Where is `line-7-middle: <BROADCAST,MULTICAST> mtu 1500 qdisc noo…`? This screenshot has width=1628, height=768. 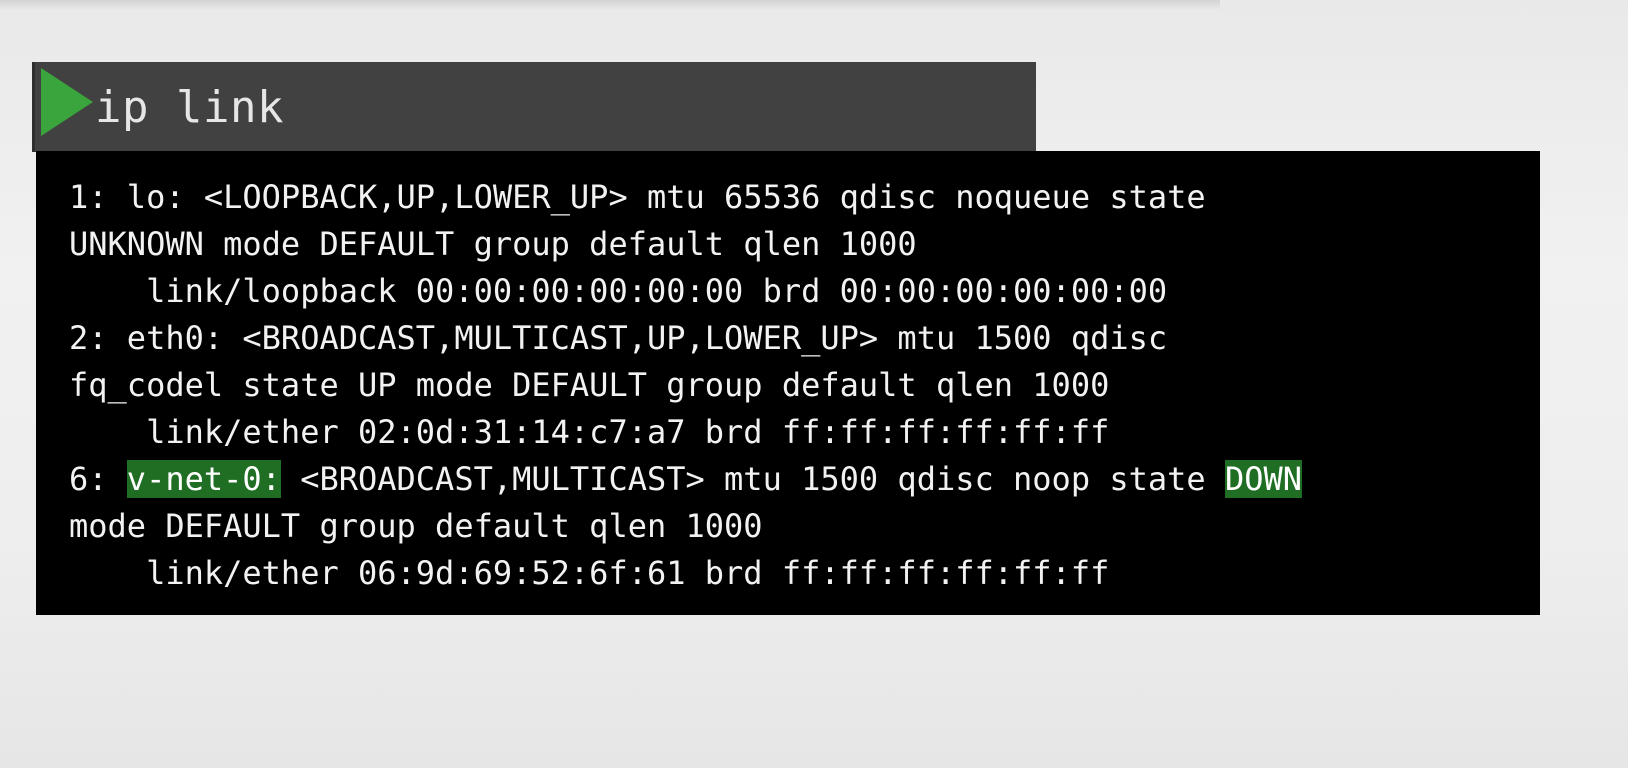 line-7-middle: <BROADCAST,MULTICAST> mtu 1500 qdisc noo… is located at coordinates (752, 479).